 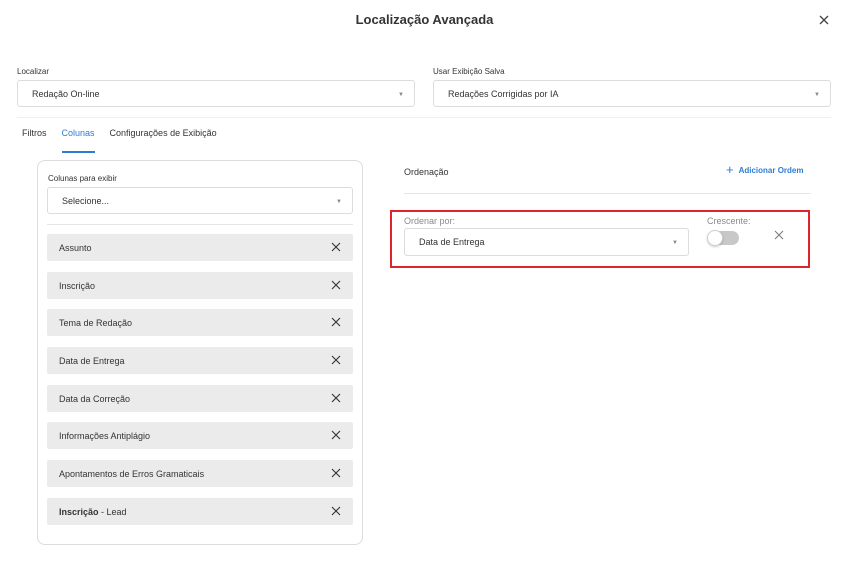 What do you see at coordinates (503, 93) in the screenshot?
I see `exibicao-salva-value: Redações Corrigidas por IA` at bounding box center [503, 93].